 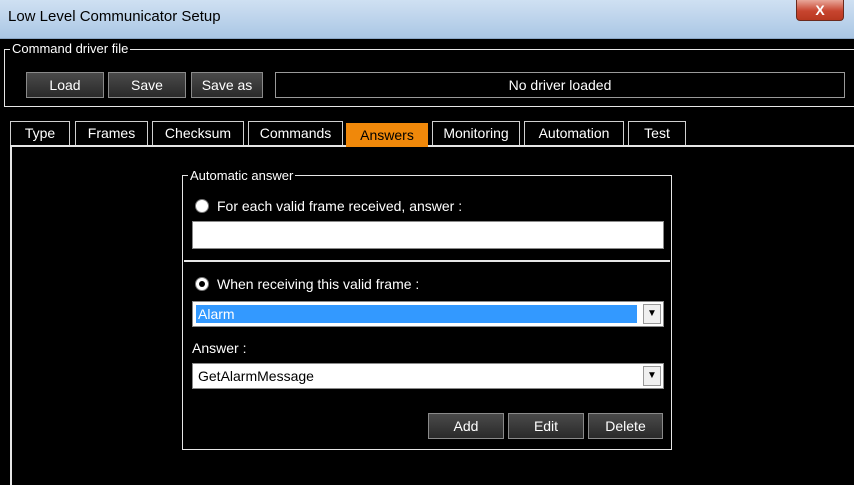 I want to click on save-as-button: Save as, so click(x=227, y=85).